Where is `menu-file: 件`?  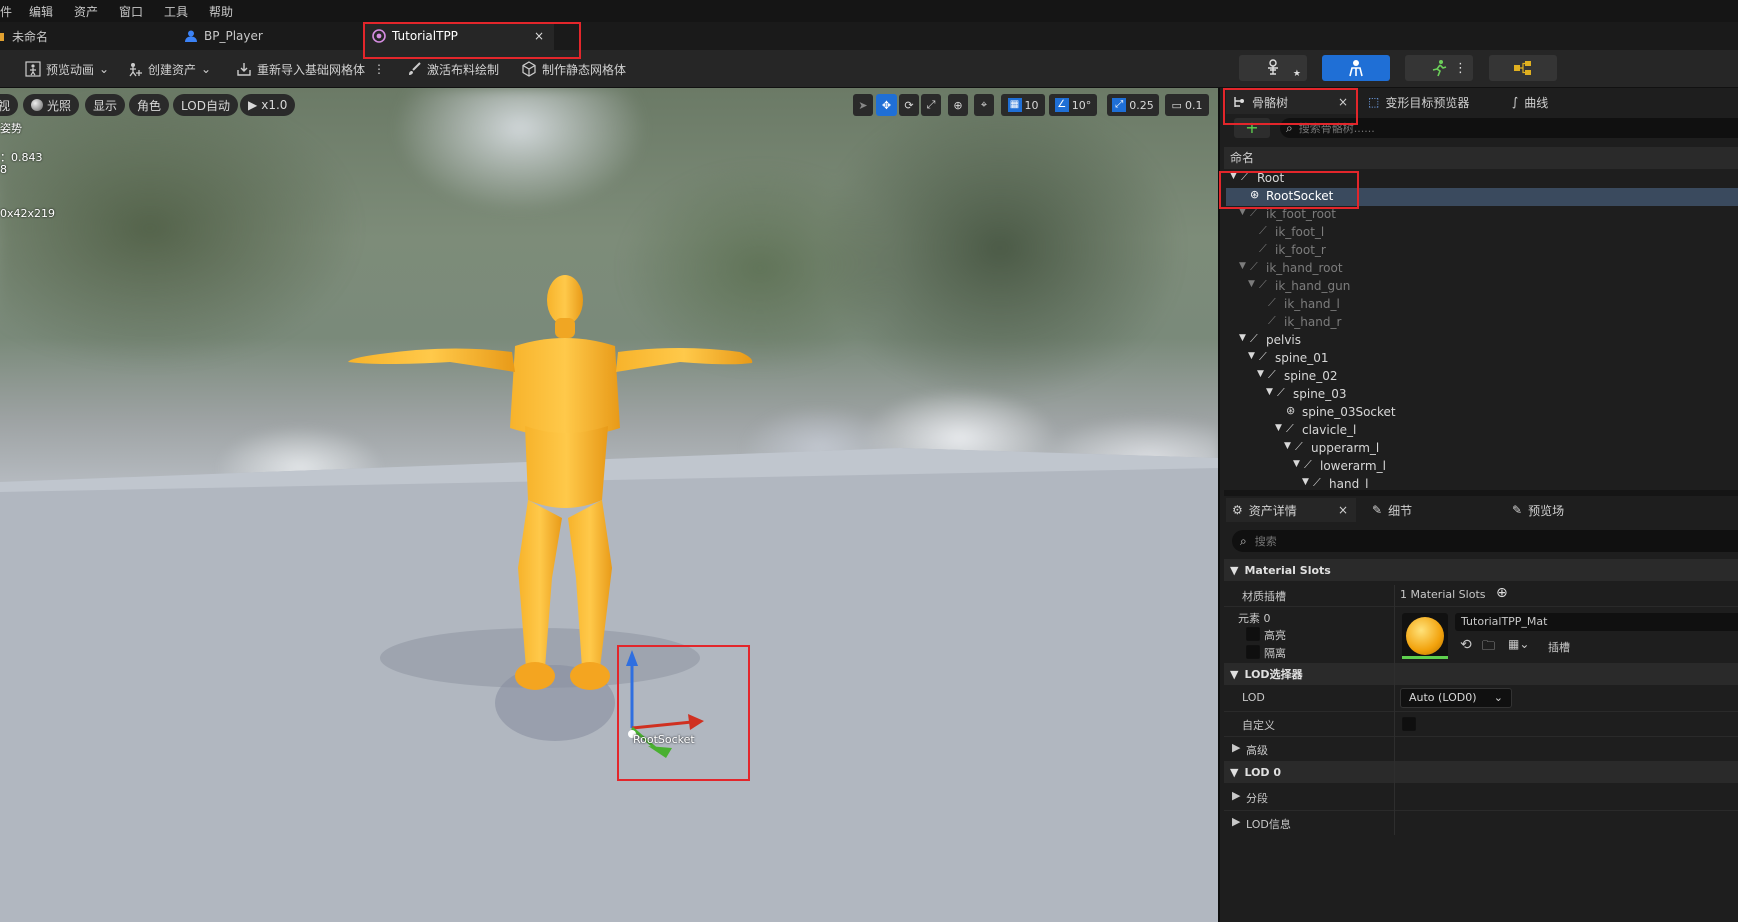 menu-file: 件 is located at coordinates (6, 11).